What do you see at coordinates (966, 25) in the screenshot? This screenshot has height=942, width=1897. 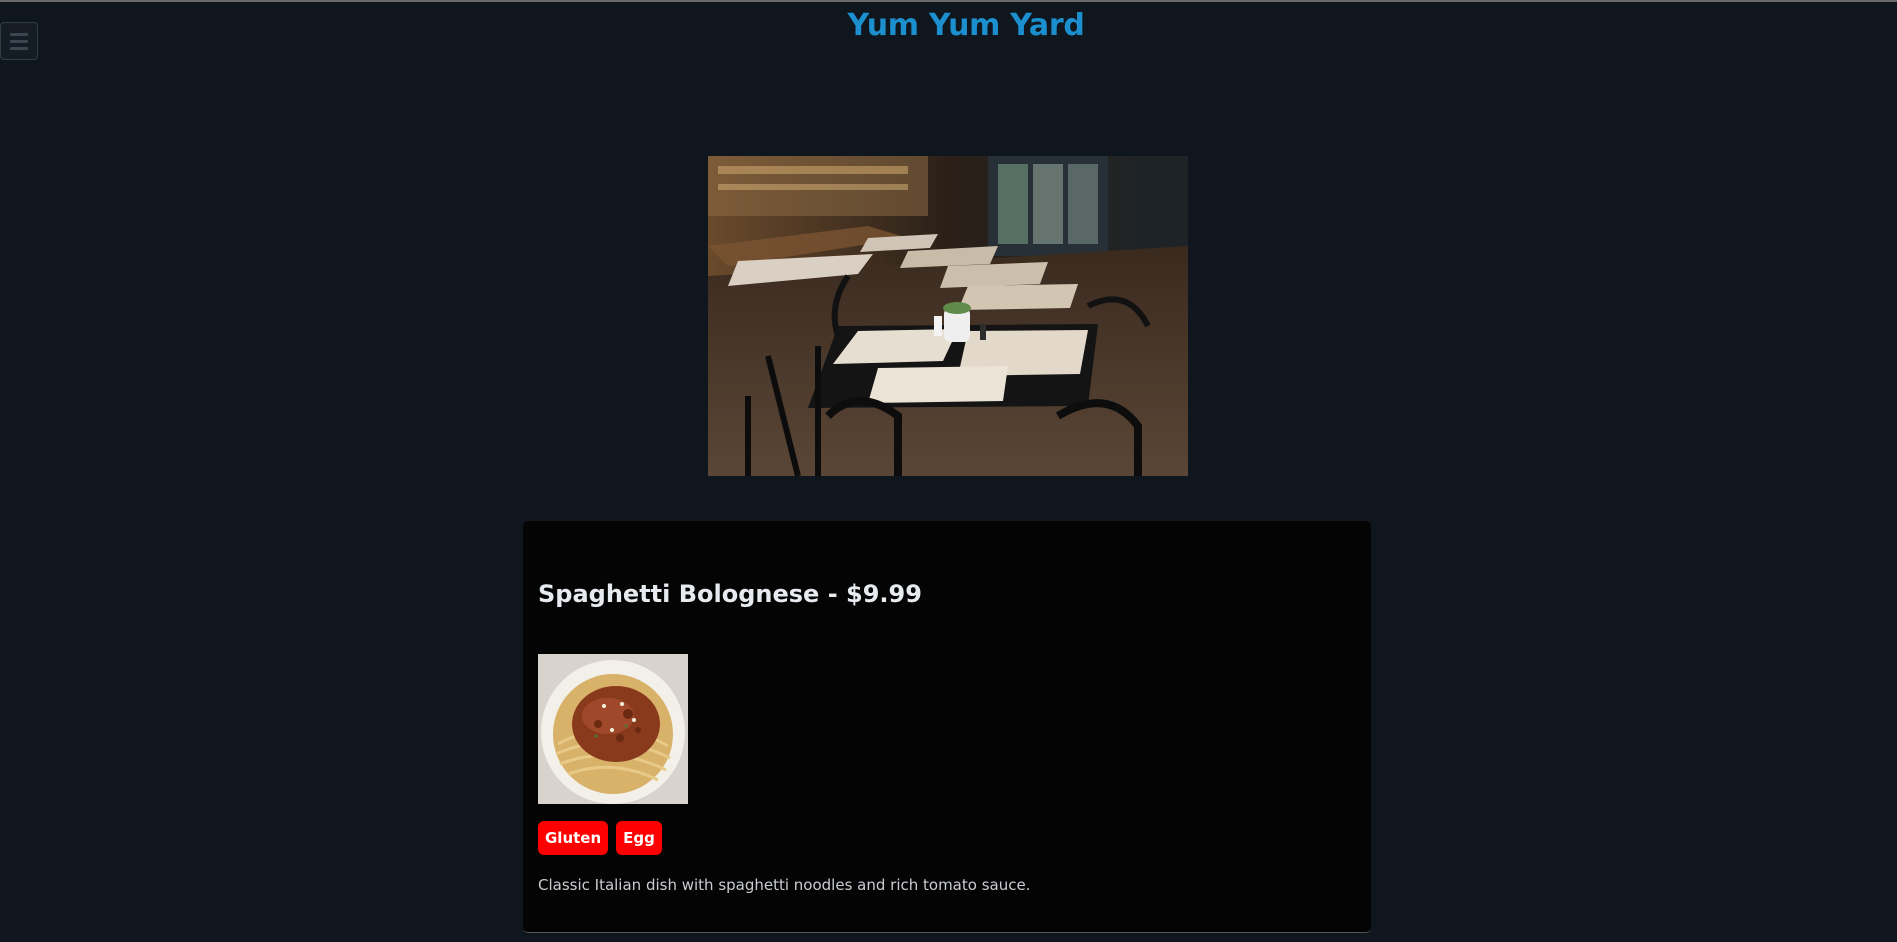 I see `site-title: Yum Yum Yard` at bounding box center [966, 25].